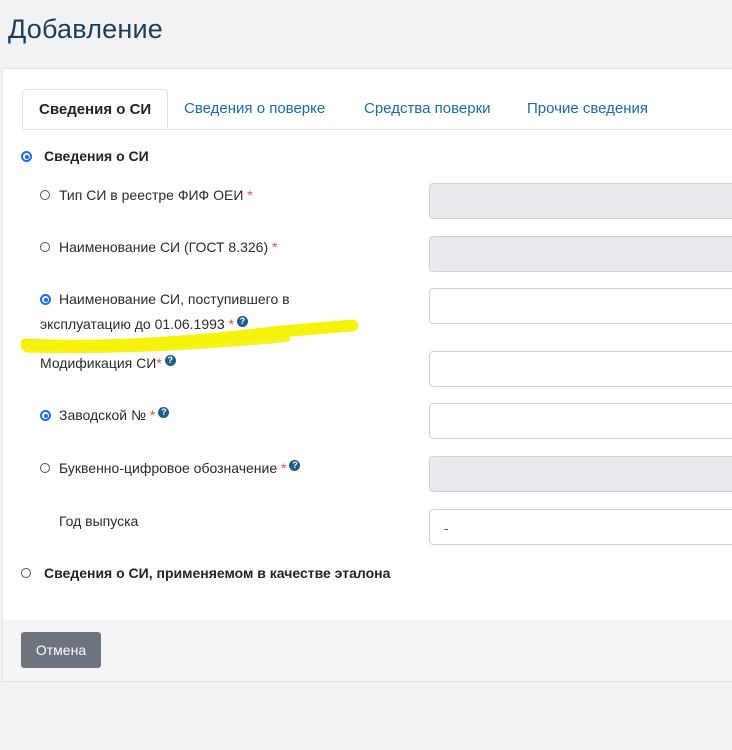  I want to click on type-registry-input, so click(580, 201).